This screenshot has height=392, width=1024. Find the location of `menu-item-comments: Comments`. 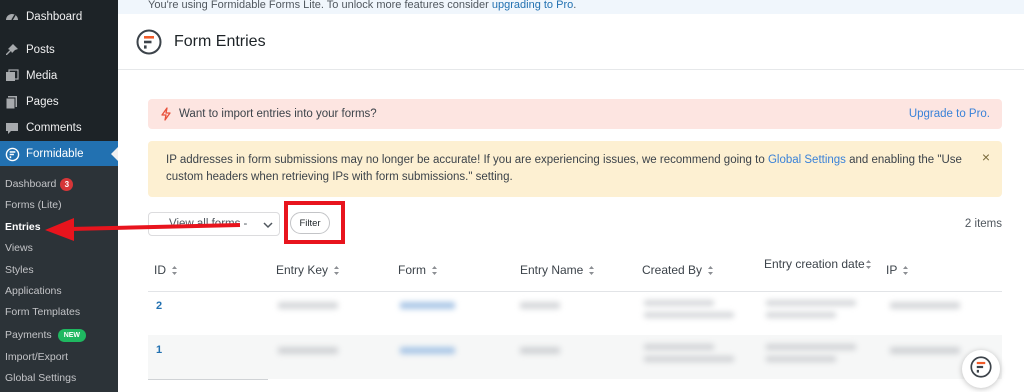

menu-item-comments: Comments is located at coordinates (59, 128).